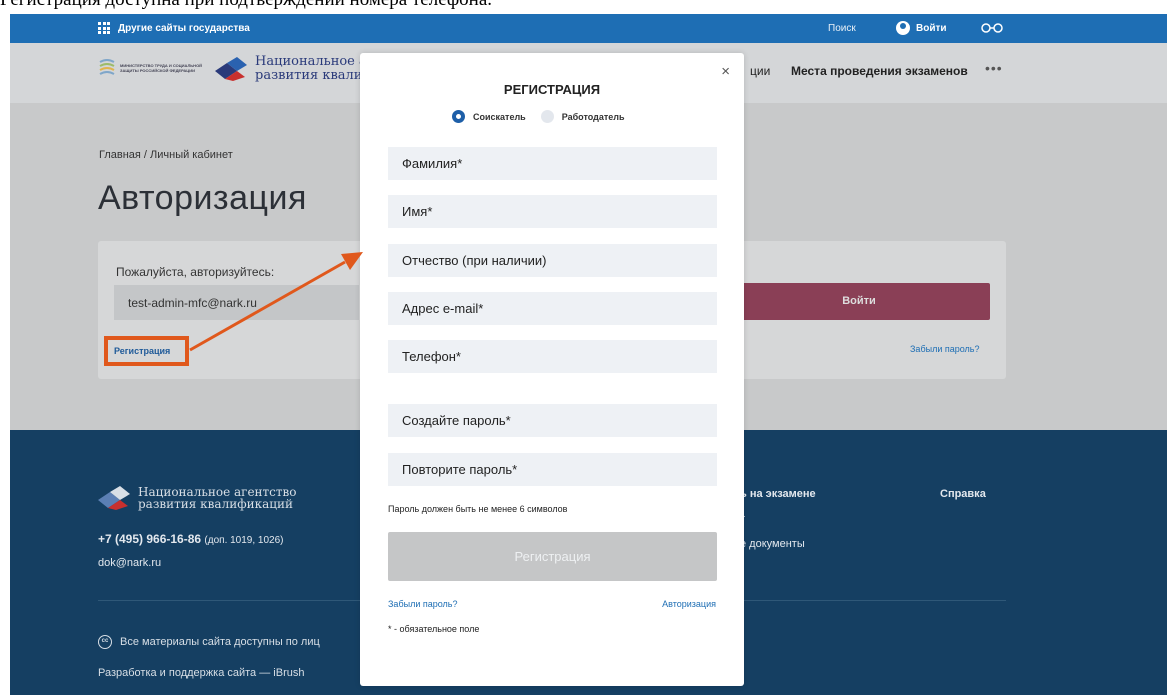  What do you see at coordinates (184, 28) in the screenshot?
I see `other-sites-label: Другие сайты государства` at bounding box center [184, 28].